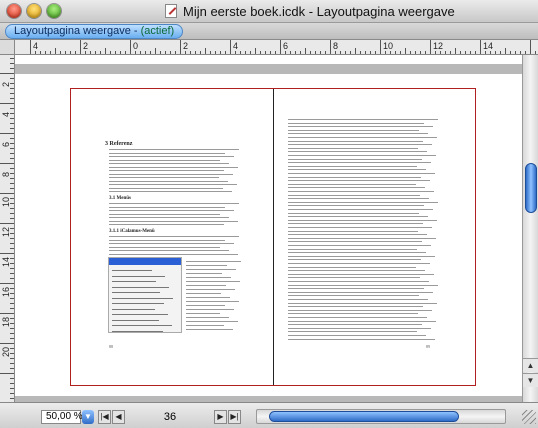 This screenshot has height=428, width=538. What do you see at coordinates (6, 321) in the screenshot?
I see `ruler-label: 18` at bounding box center [6, 321].